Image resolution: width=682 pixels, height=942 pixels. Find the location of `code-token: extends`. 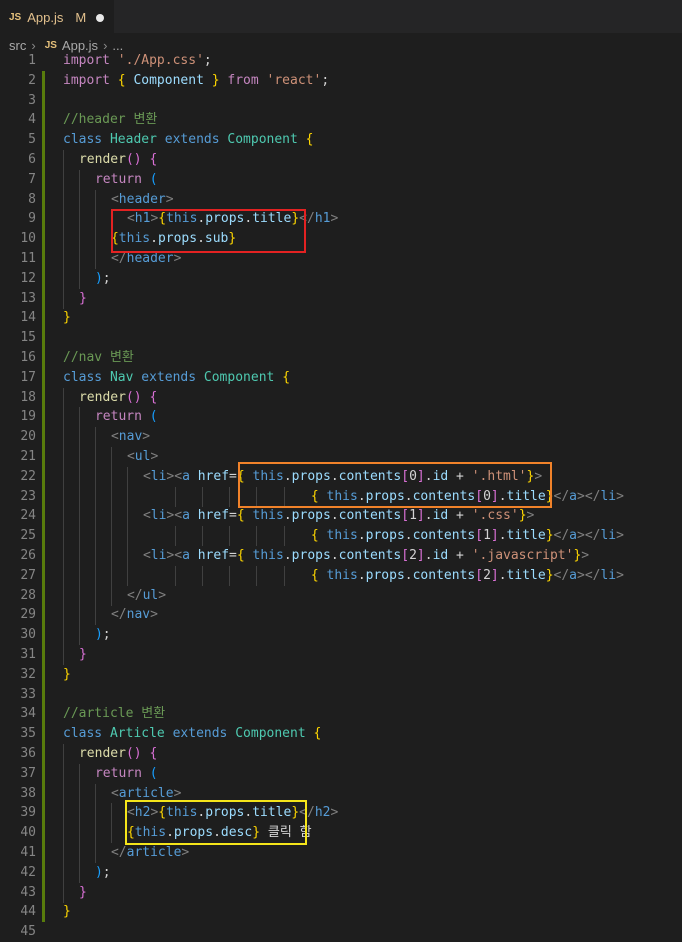

code-token: extends is located at coordinates (172, 377).